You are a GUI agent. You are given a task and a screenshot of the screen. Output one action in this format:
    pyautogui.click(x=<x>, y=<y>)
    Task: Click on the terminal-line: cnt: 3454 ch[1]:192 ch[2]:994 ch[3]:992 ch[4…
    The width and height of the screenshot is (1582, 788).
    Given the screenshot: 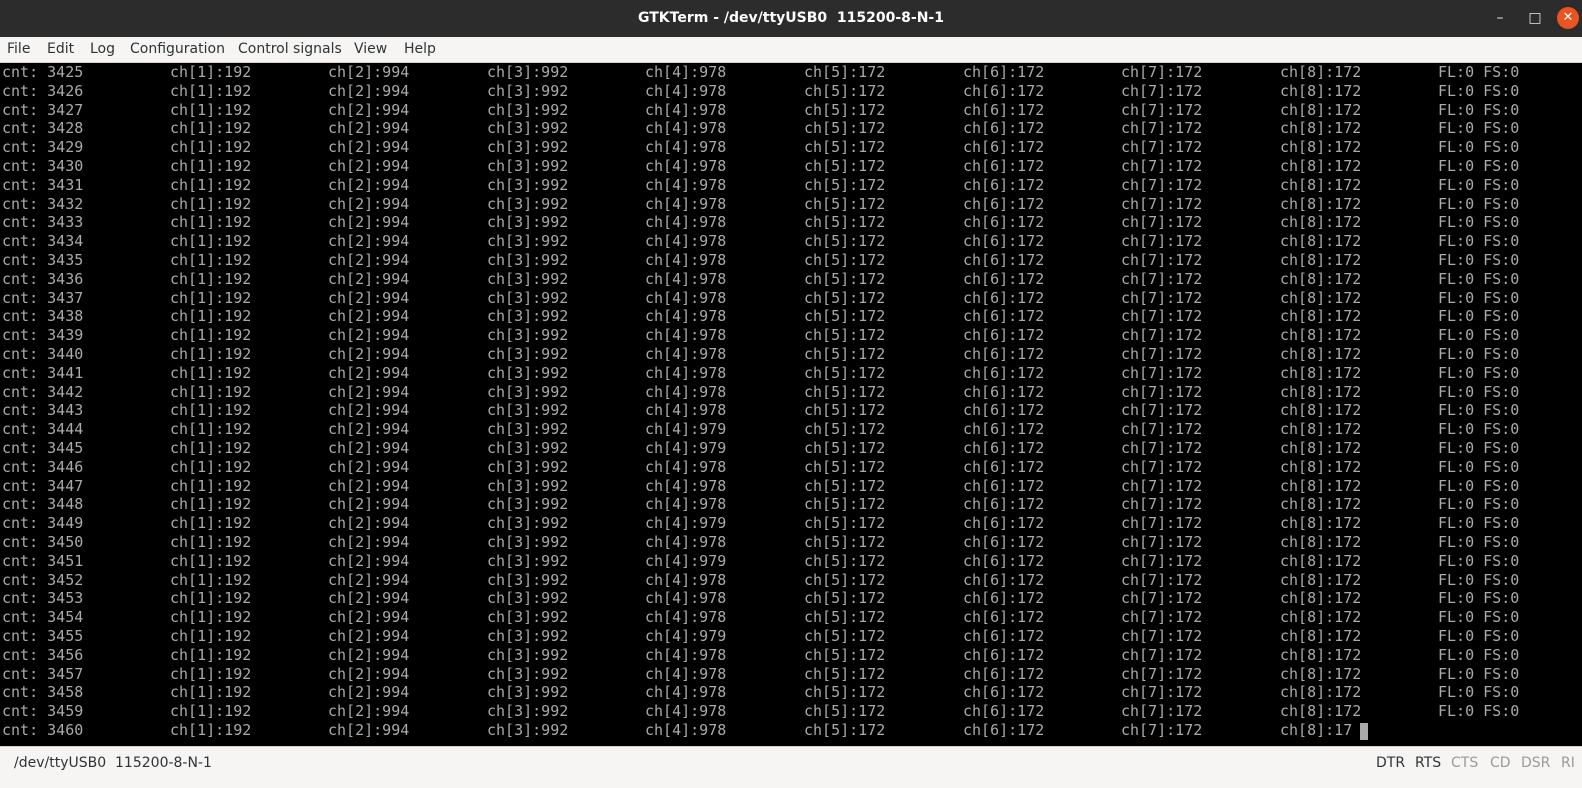 What is the action you would take?
    pyautogui.click(x=792, y=617)
    